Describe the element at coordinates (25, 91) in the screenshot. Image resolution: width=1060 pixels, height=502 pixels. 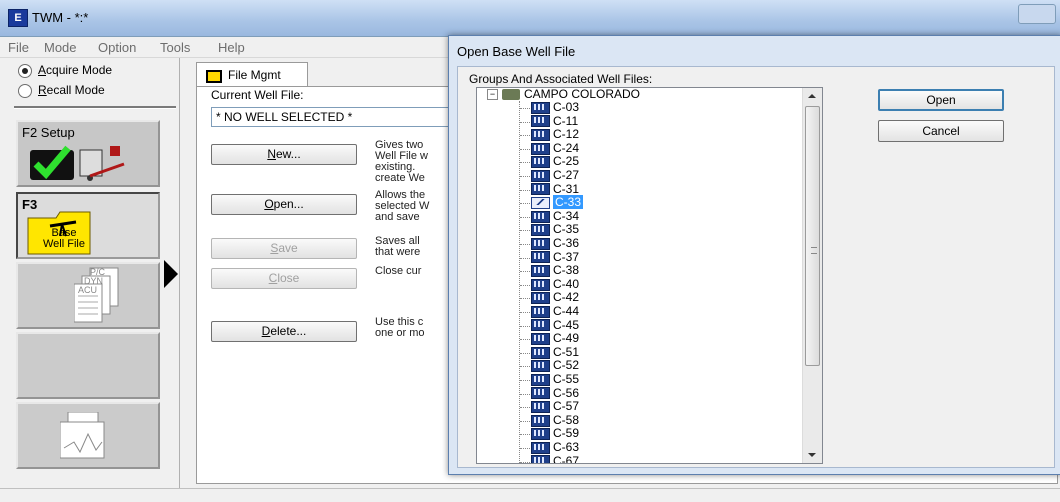
I see `recall-mode-radio` at that location.